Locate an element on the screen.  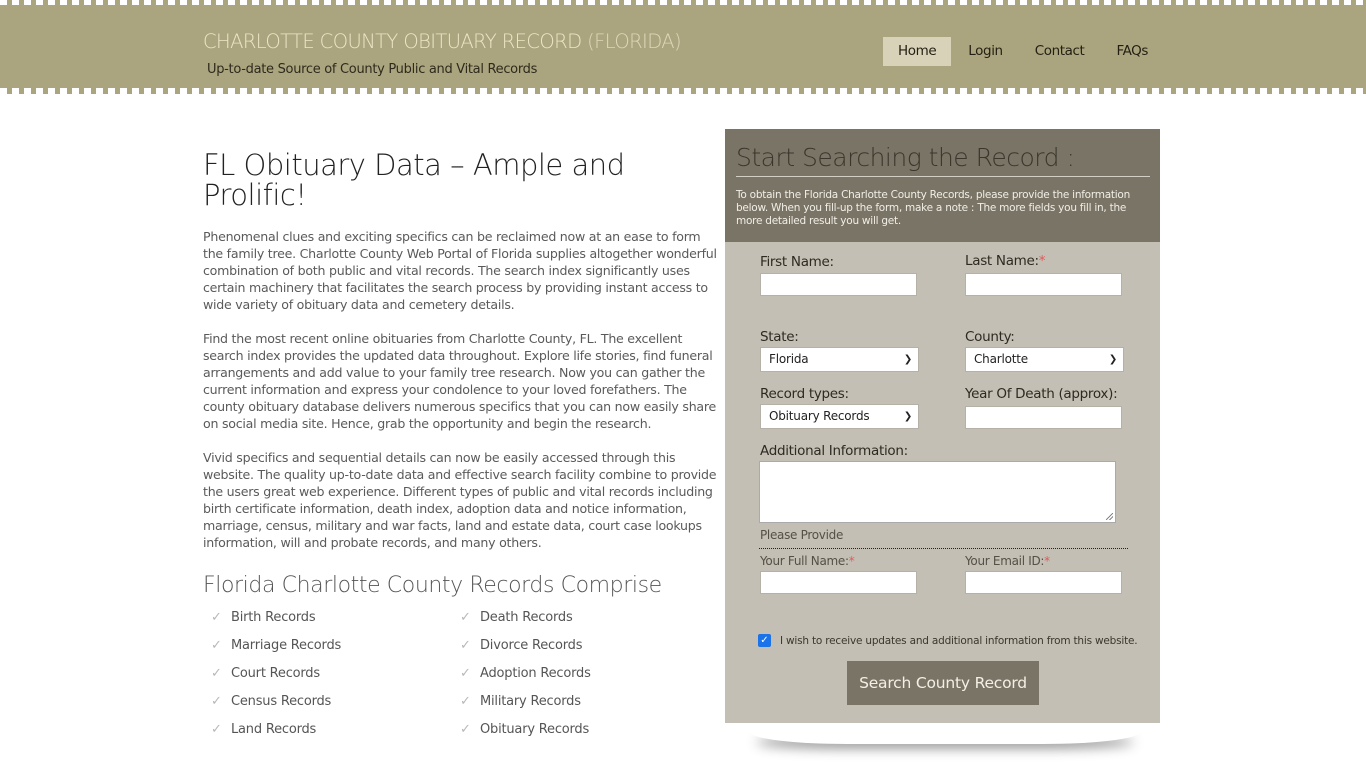
form-title: Start Searching the Record : is located at coordinates (943, 160).